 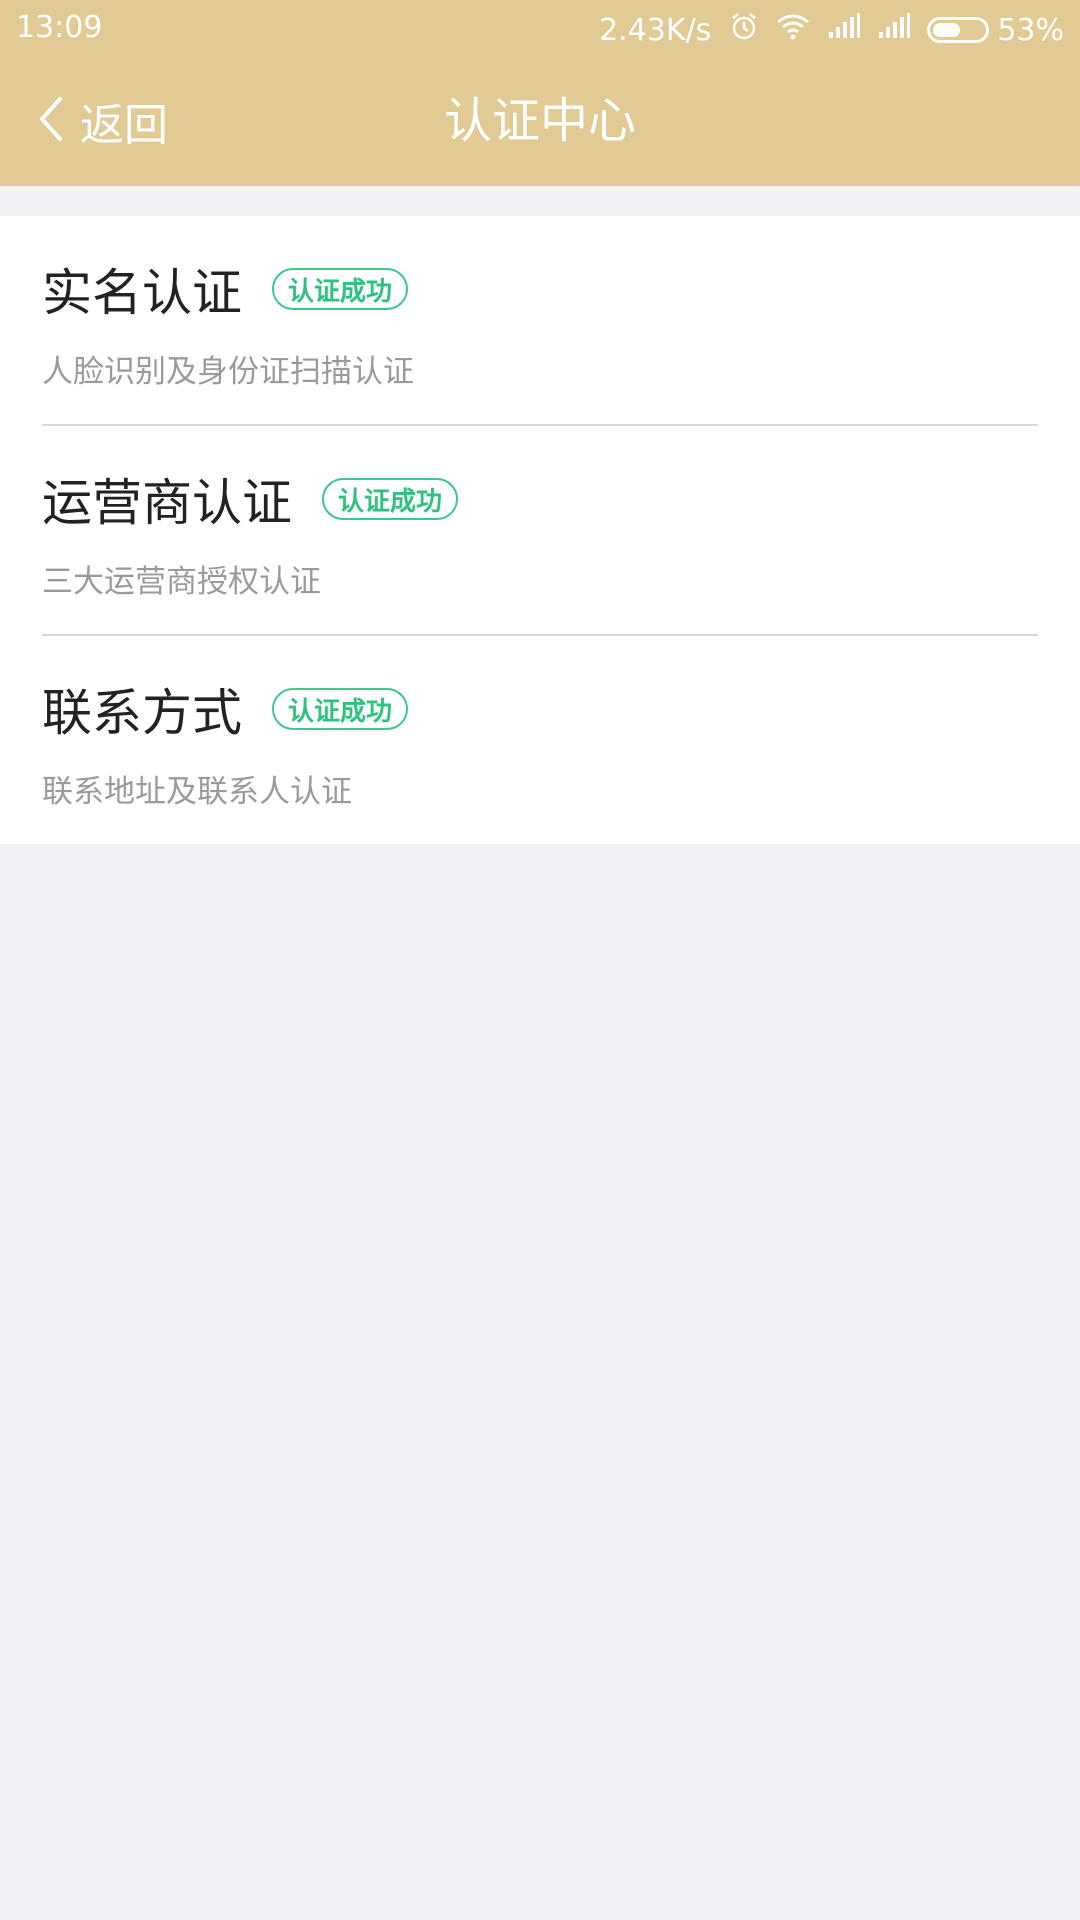 What do you see at coordinates (228, 372) in the screenshot?
I see `item-description: 人脸识别及身份证扫描认证` at bounding box center [228, 372].